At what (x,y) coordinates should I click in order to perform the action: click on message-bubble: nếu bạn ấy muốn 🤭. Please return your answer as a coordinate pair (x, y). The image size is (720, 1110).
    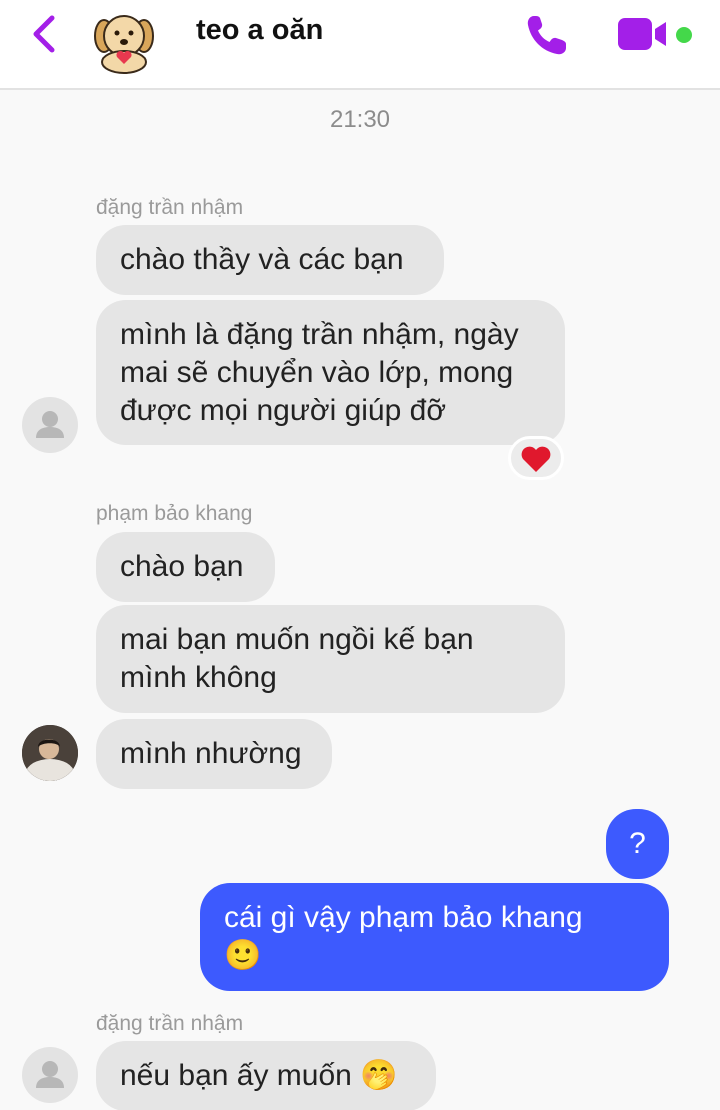
    Looking at the image, I should click on (266, 1075).